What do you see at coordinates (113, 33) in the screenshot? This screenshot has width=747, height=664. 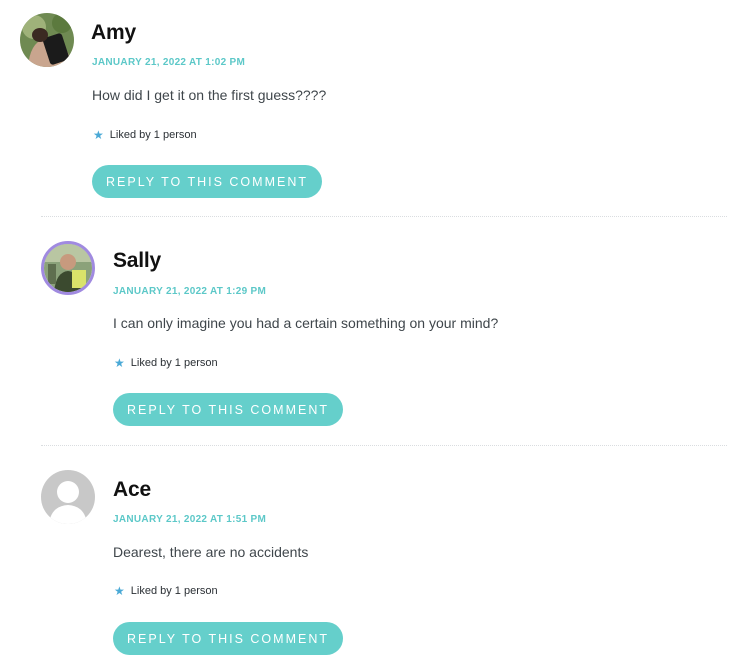 I see `comment-author: Amy` at bounding box center [113, 33].